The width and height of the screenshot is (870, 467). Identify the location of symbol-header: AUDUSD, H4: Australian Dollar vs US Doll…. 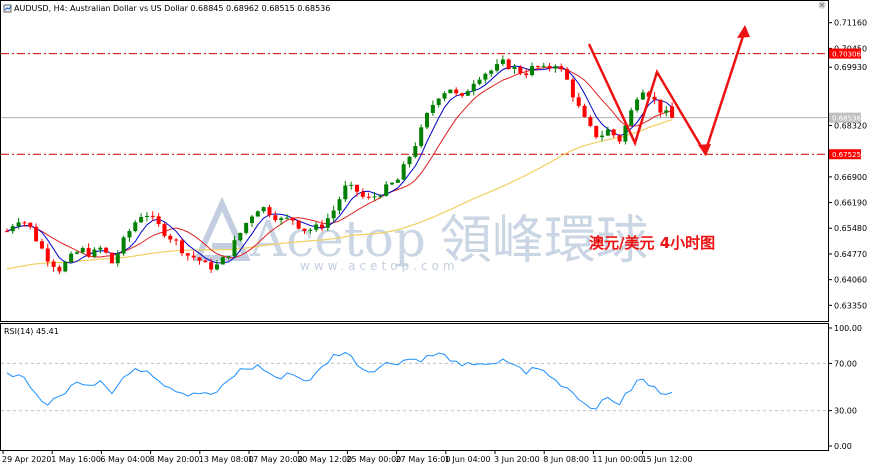
(166, 8).